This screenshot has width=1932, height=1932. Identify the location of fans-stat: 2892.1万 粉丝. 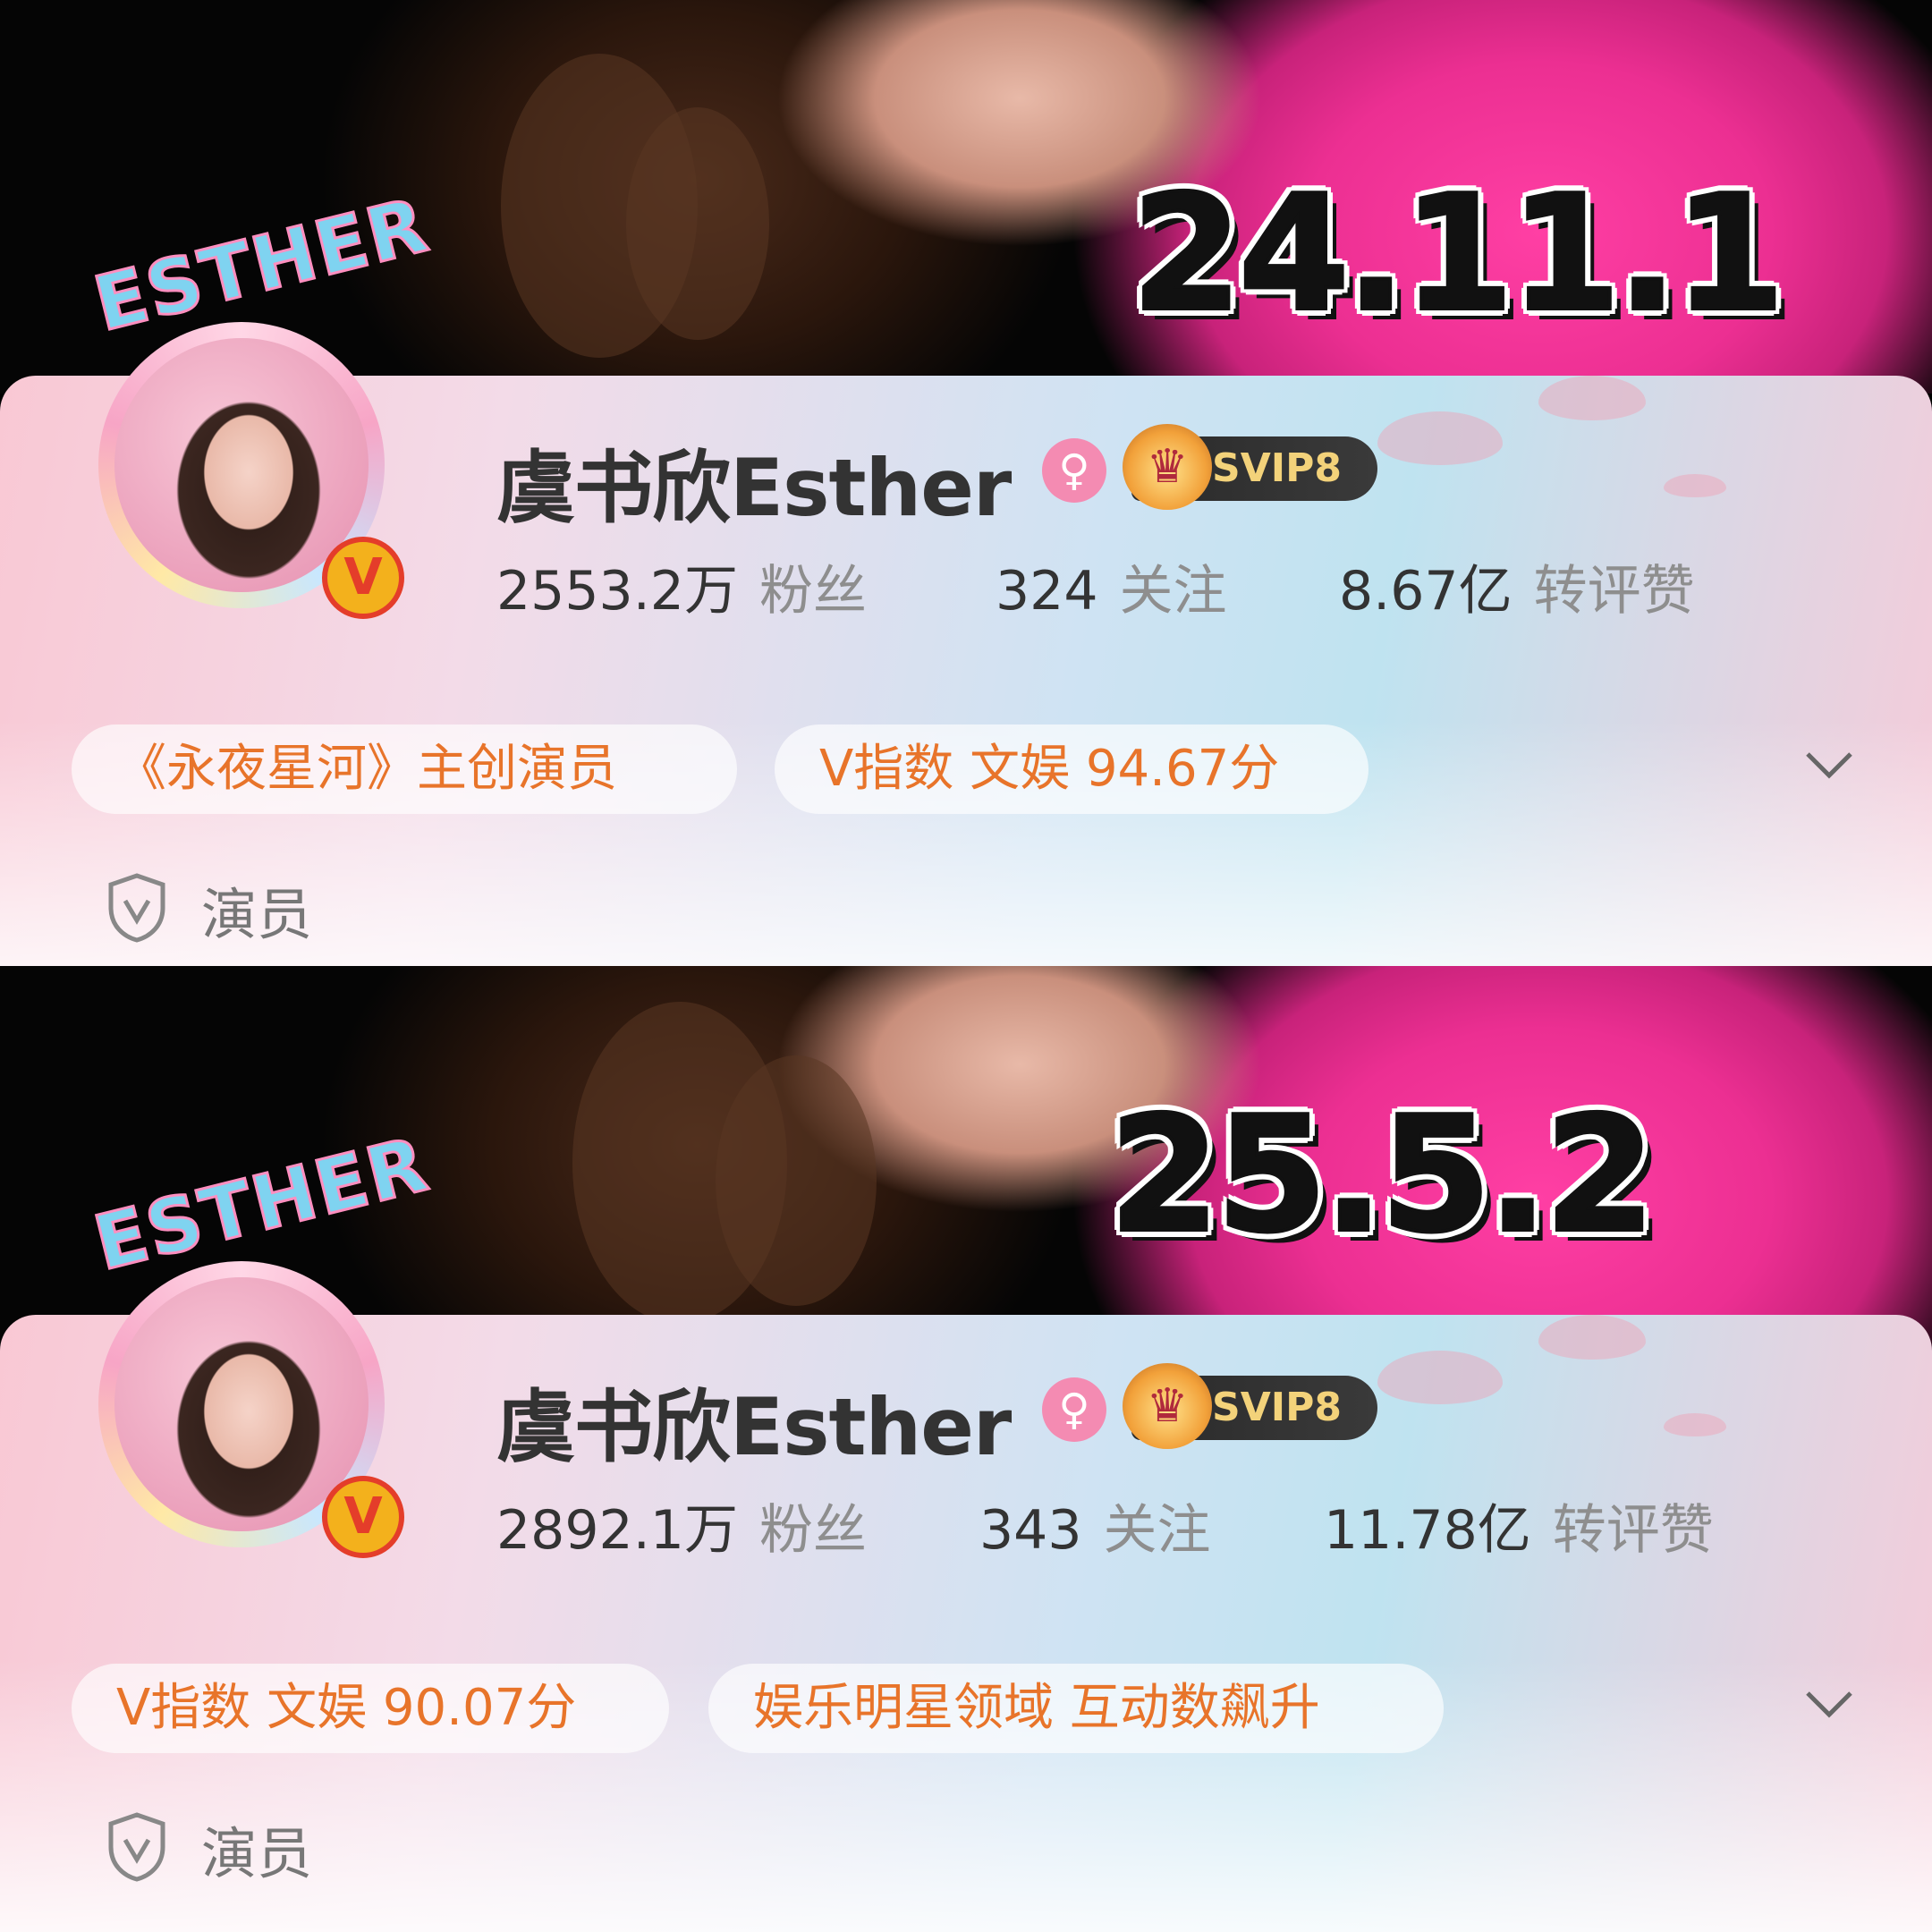
(681, 1525).